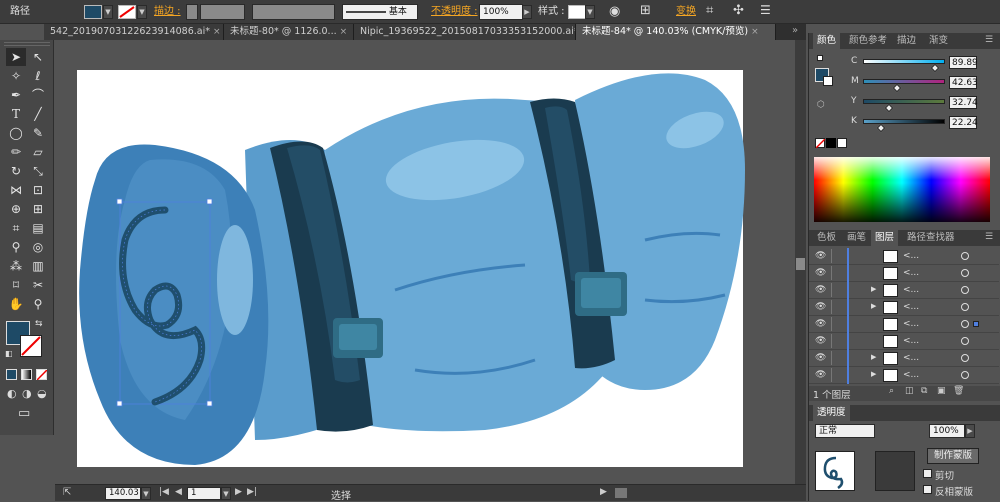 Image resolution: width=1000 pixels, height=502 pixels. What do you see at coordinates (856, 238) in the screenshot?
I see `tab-brushes: 画笔` at bounding box center [856, 238].